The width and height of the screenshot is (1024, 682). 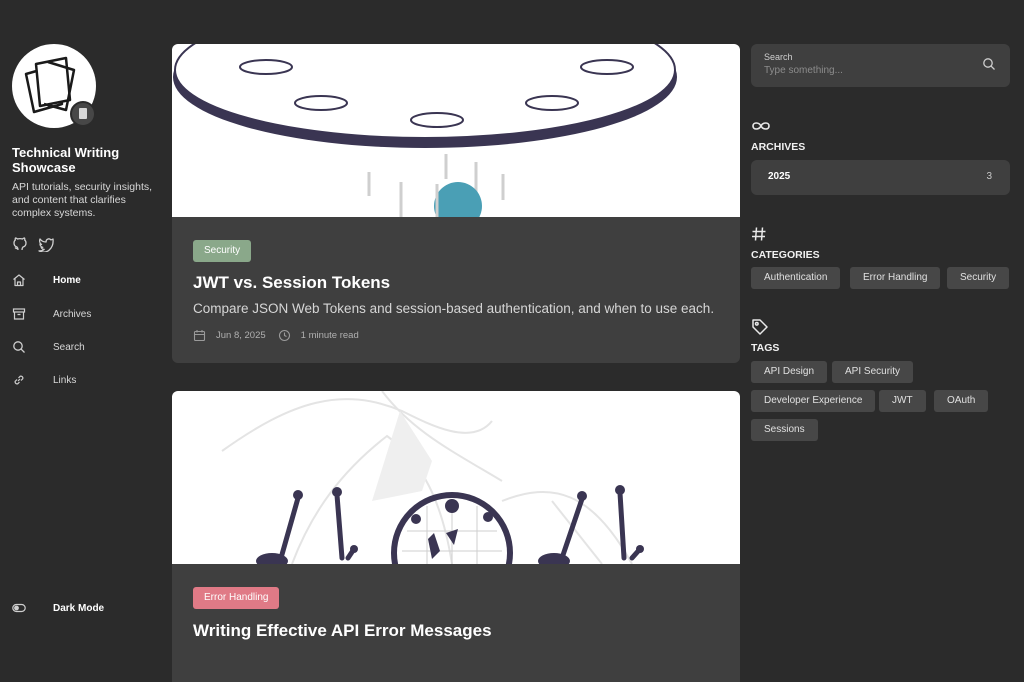 I want to click on nav-label: Archives, so click(x=72, y=314).